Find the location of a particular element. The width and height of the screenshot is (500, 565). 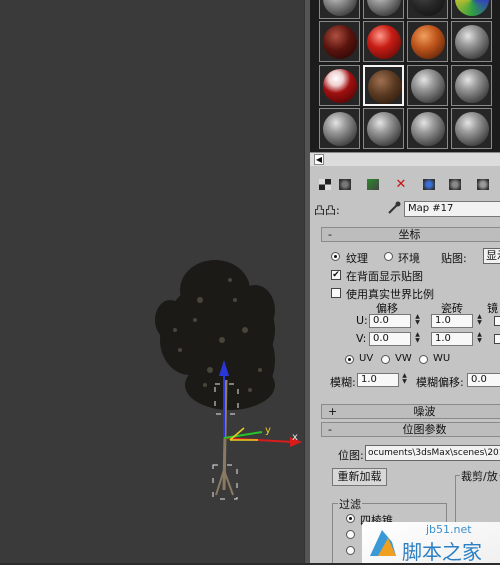

name-row: 凸凸: Map #17 is located at coordinates (405, 209).